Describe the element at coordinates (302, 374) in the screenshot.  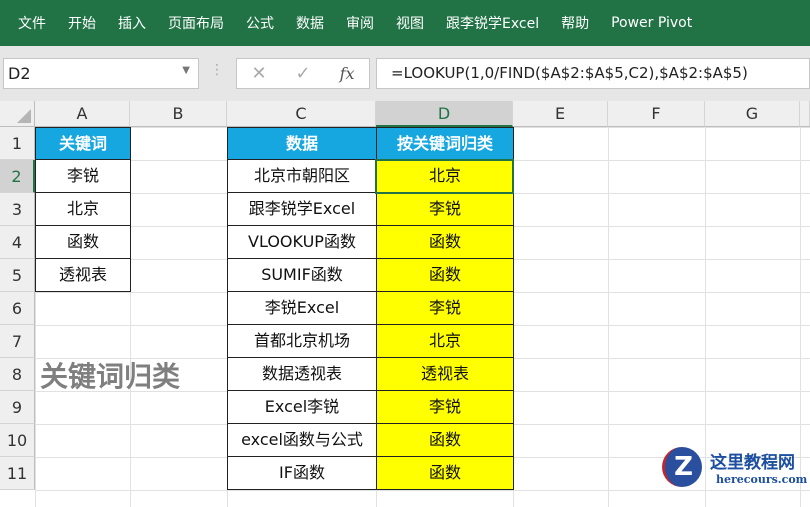
I see `data-cell: 数据透视表` at that location.